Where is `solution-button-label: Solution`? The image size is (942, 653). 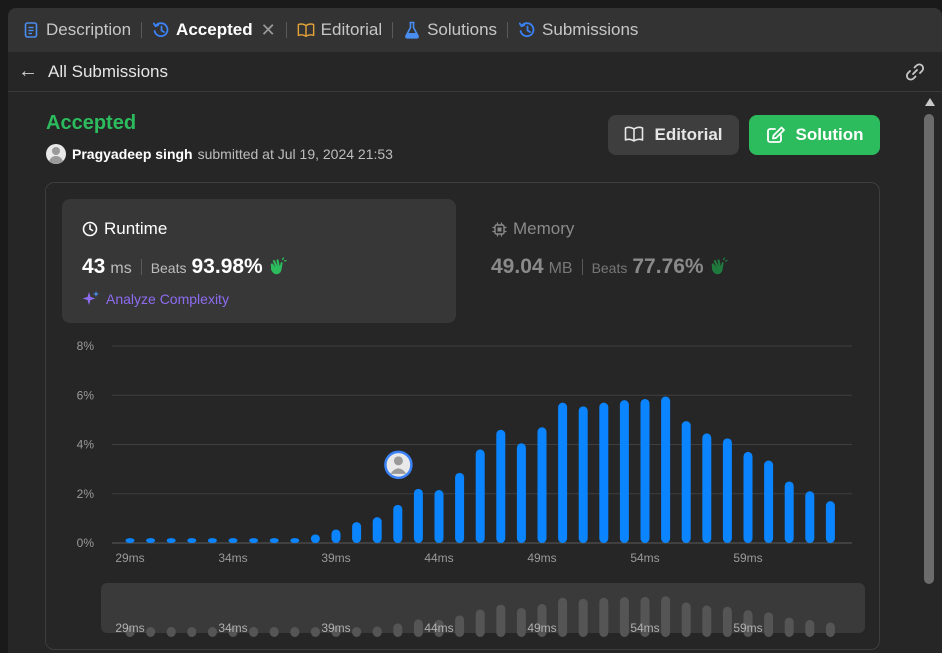
solution-button-label: Solution is located at coordinates (829, 134).